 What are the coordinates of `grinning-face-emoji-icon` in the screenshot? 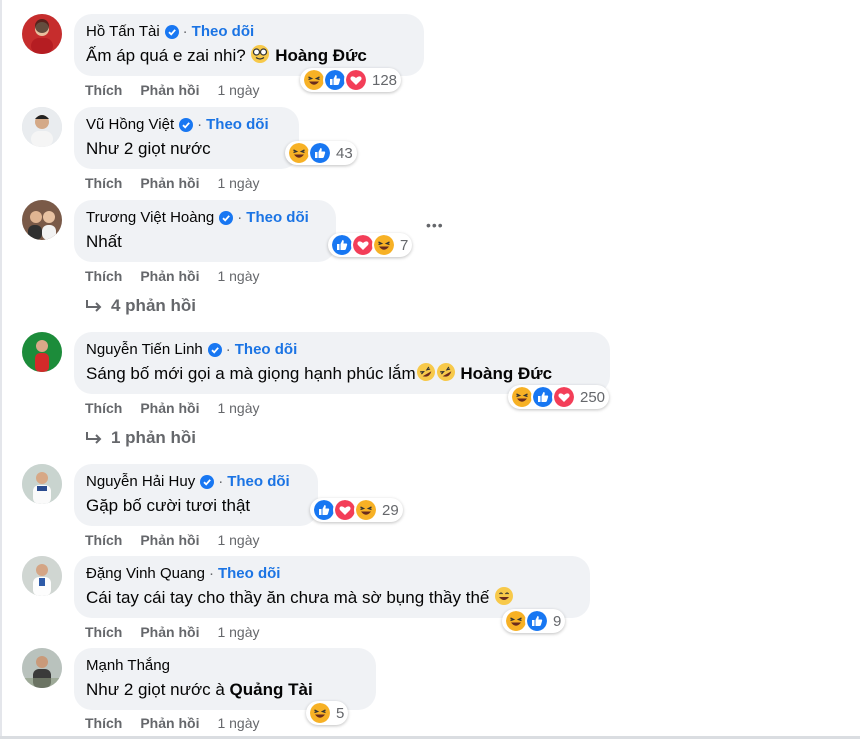 It's located at (504, 596).